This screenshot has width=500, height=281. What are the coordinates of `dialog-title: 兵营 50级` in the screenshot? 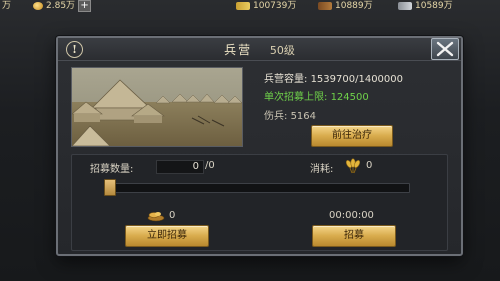 It's located at (259, 49).